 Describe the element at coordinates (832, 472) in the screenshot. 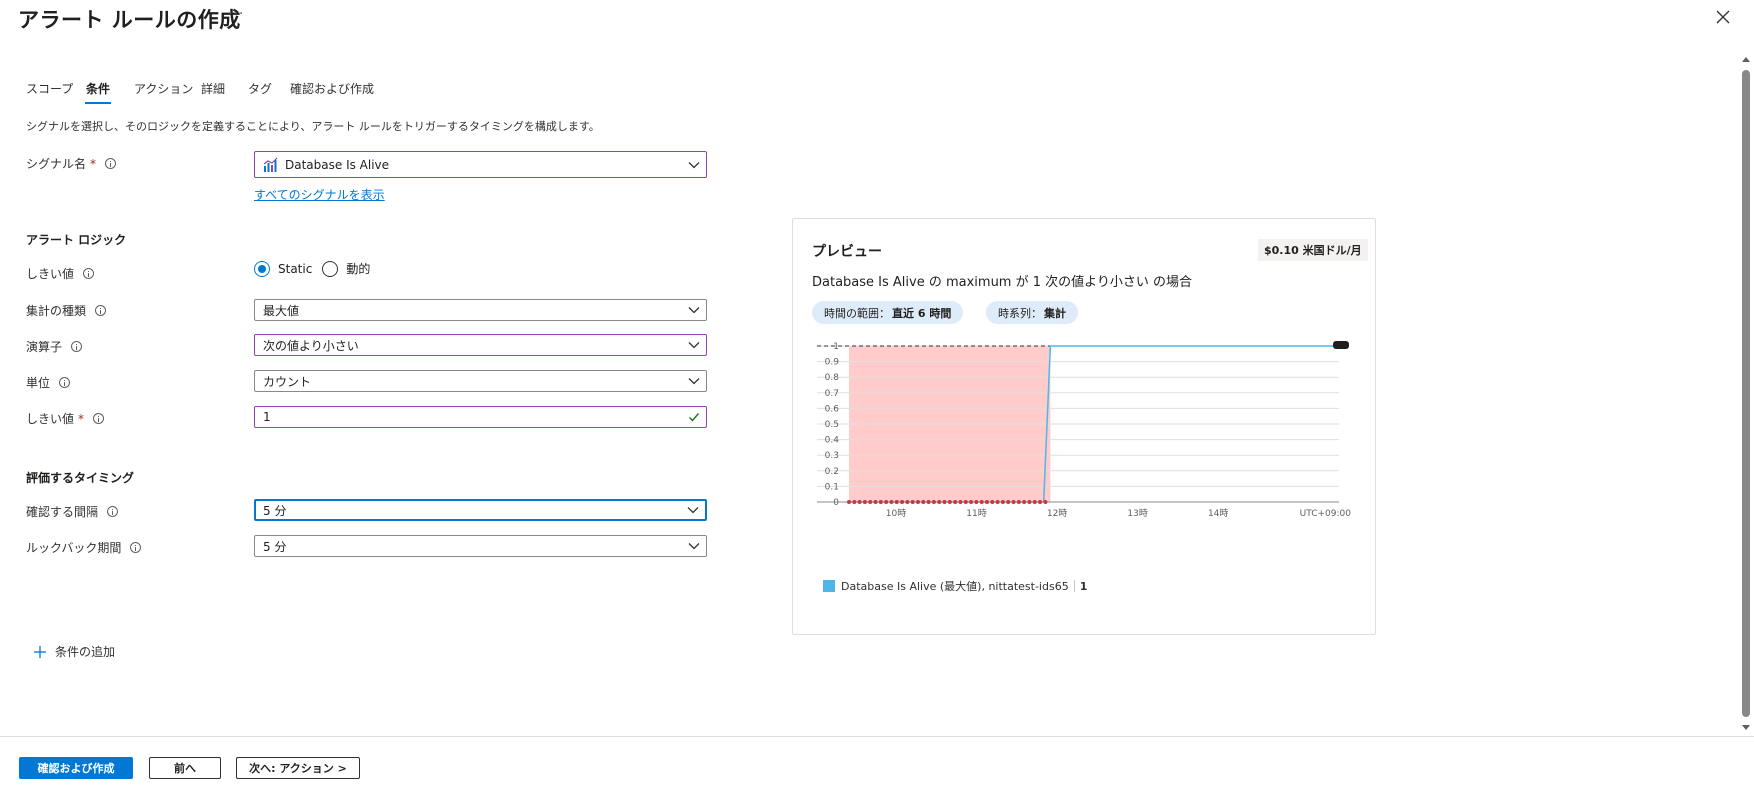

I see `y-tick-label: 0.2` at that location.